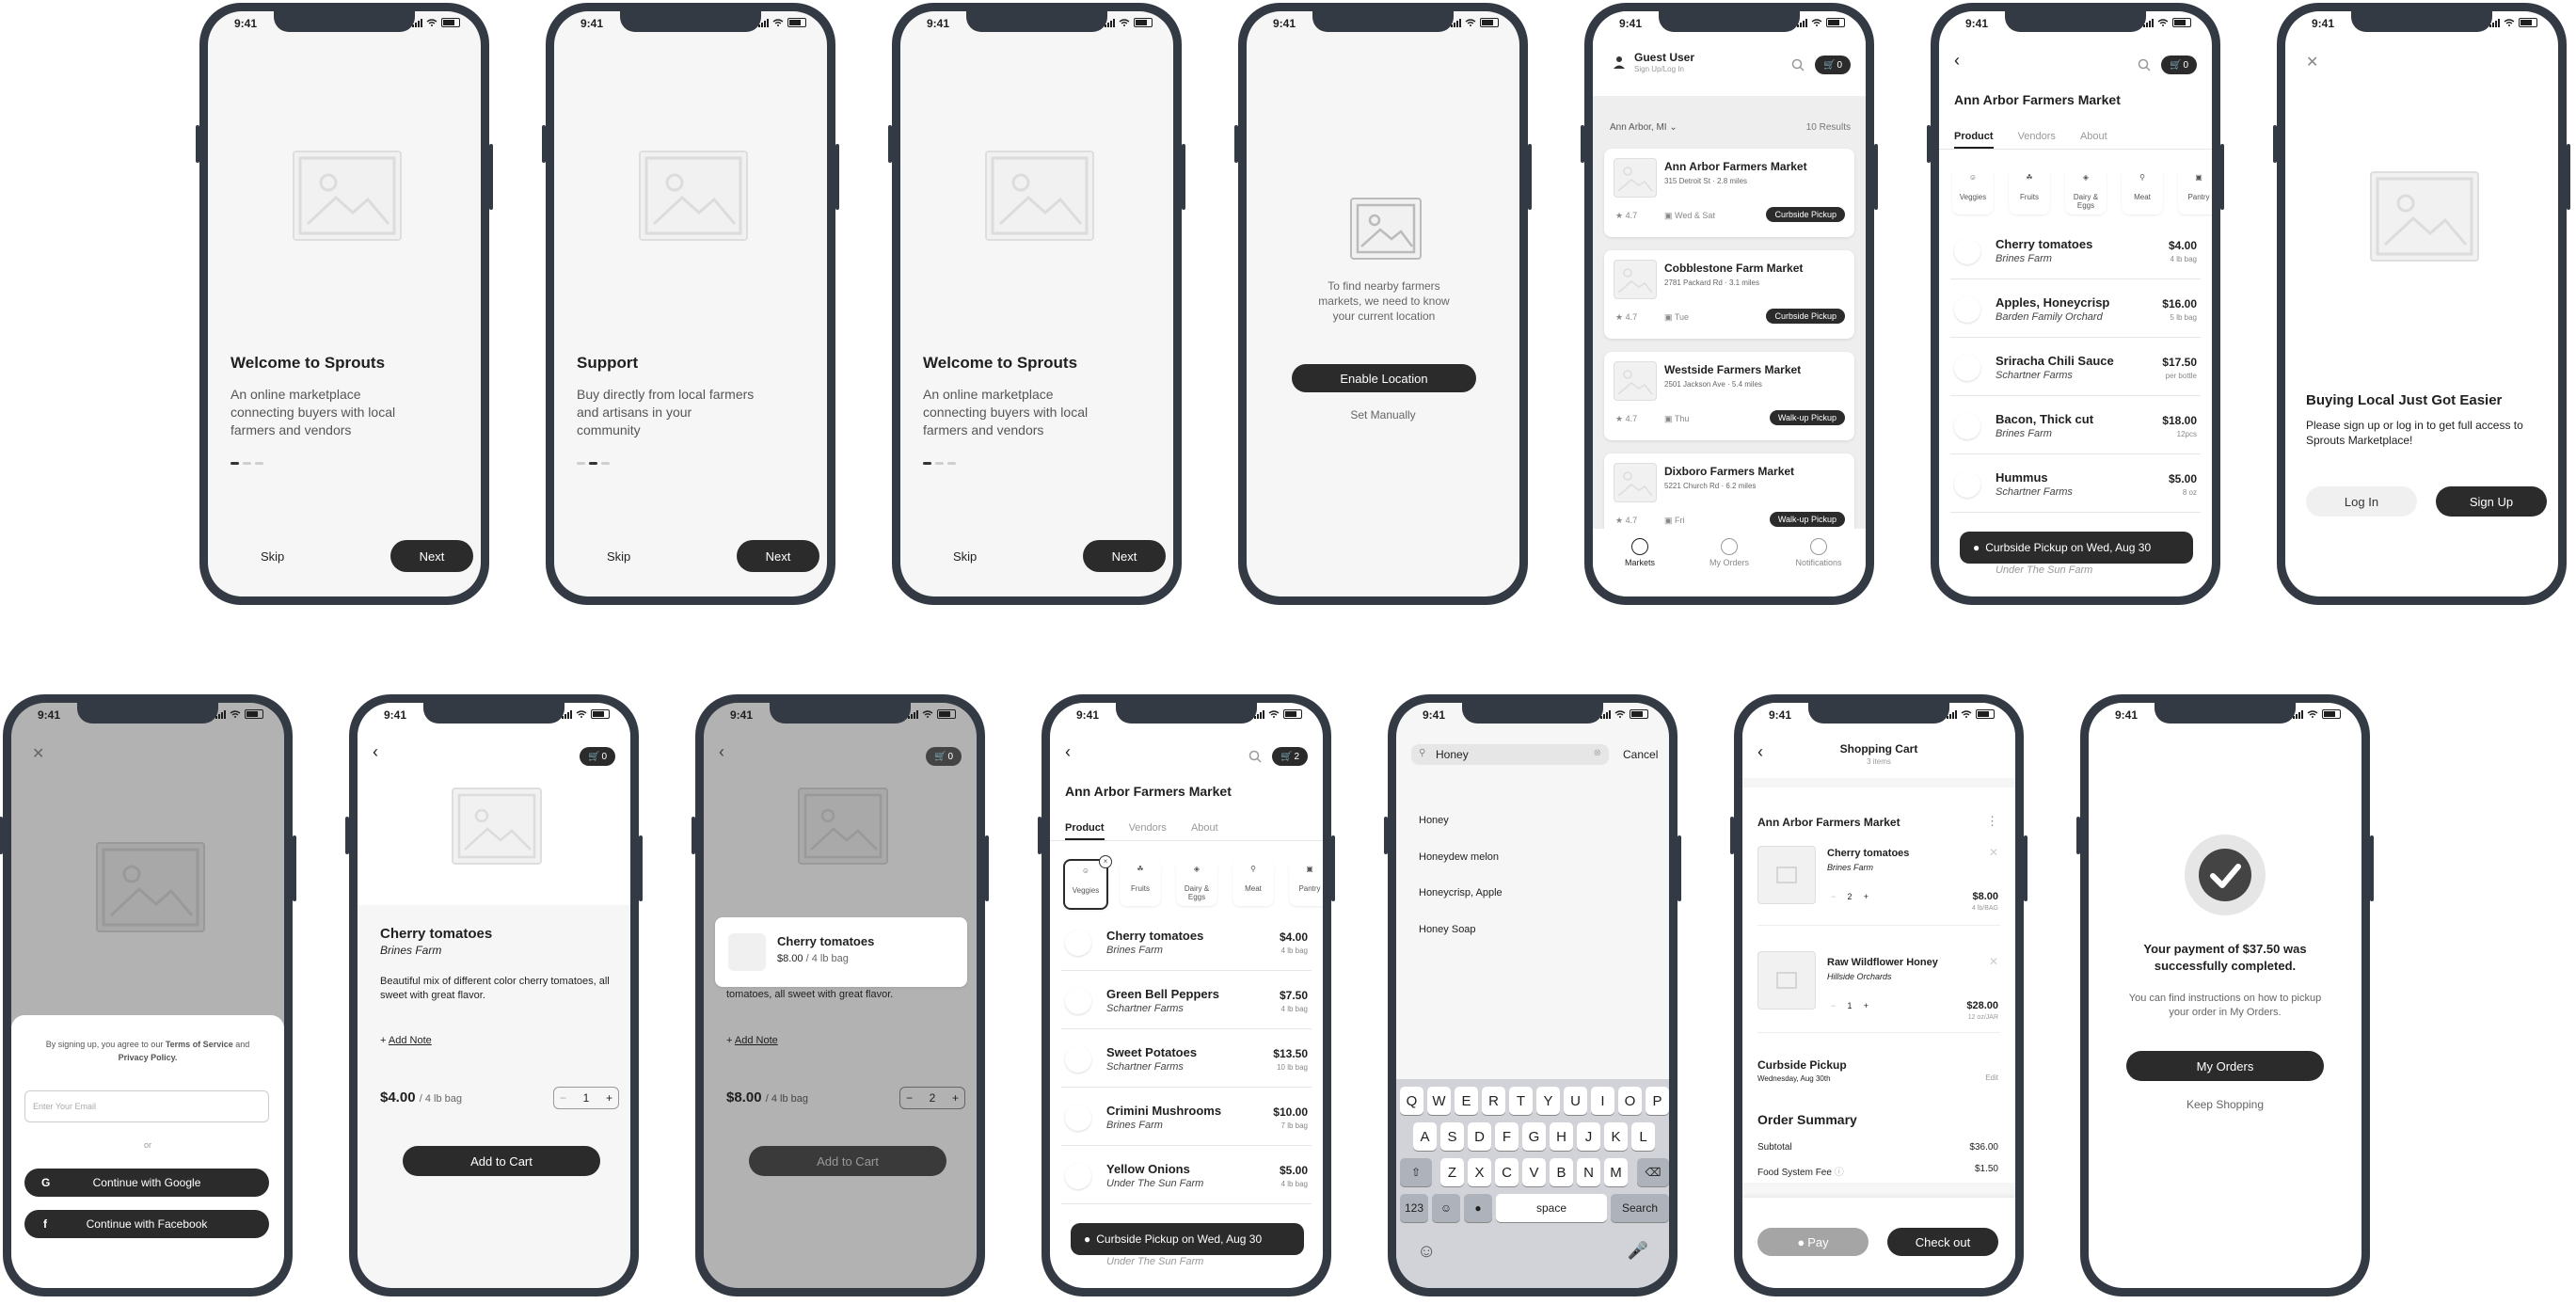 The image size is (2576, 1304). I want to click on key-j: J, so click(1588, 1136).